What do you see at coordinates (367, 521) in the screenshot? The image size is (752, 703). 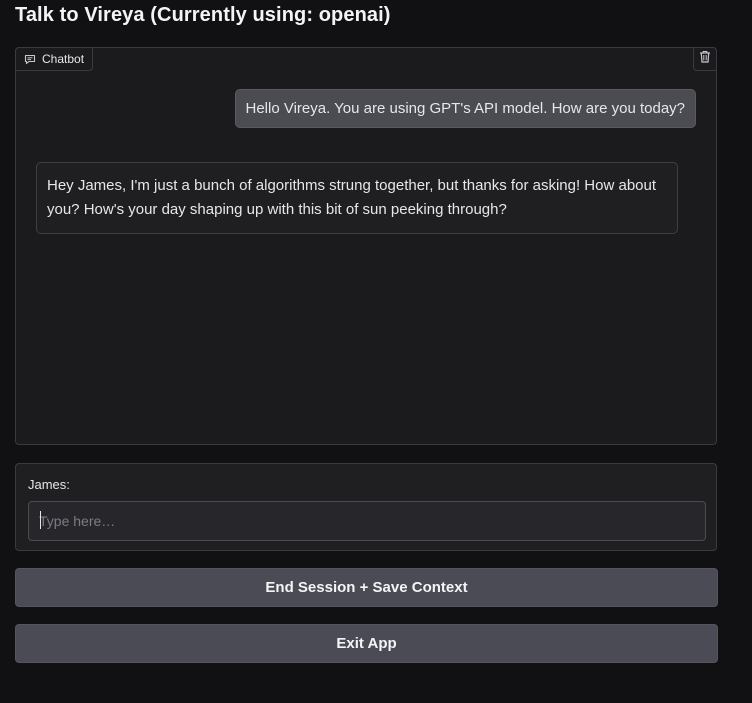 I see `message-input` at bounding box center [367, 521].